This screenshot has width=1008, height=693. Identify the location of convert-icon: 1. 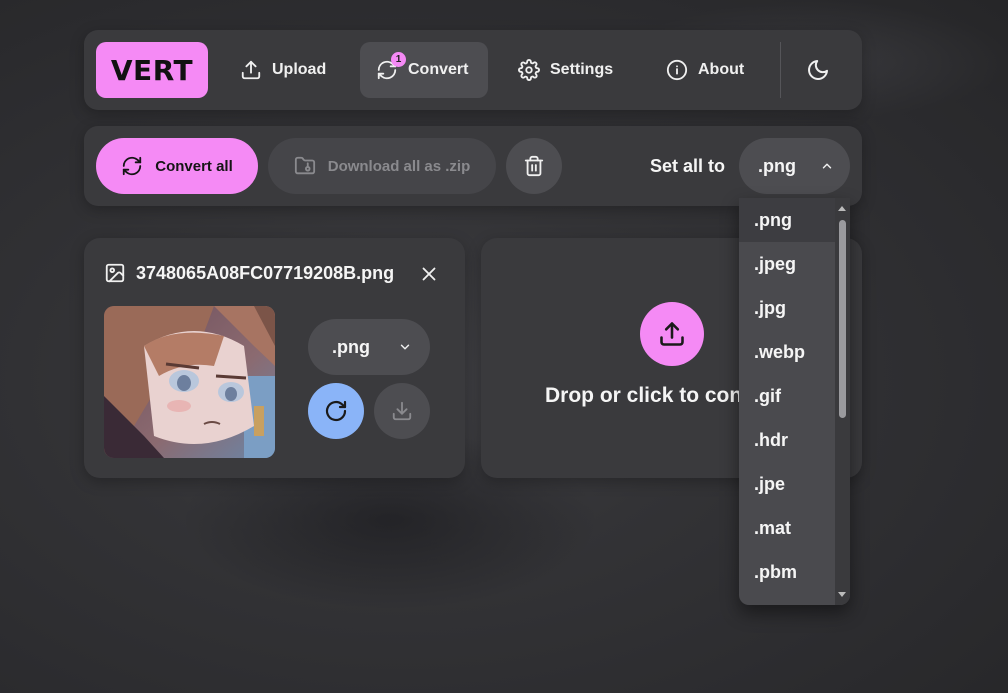
(391, 66).